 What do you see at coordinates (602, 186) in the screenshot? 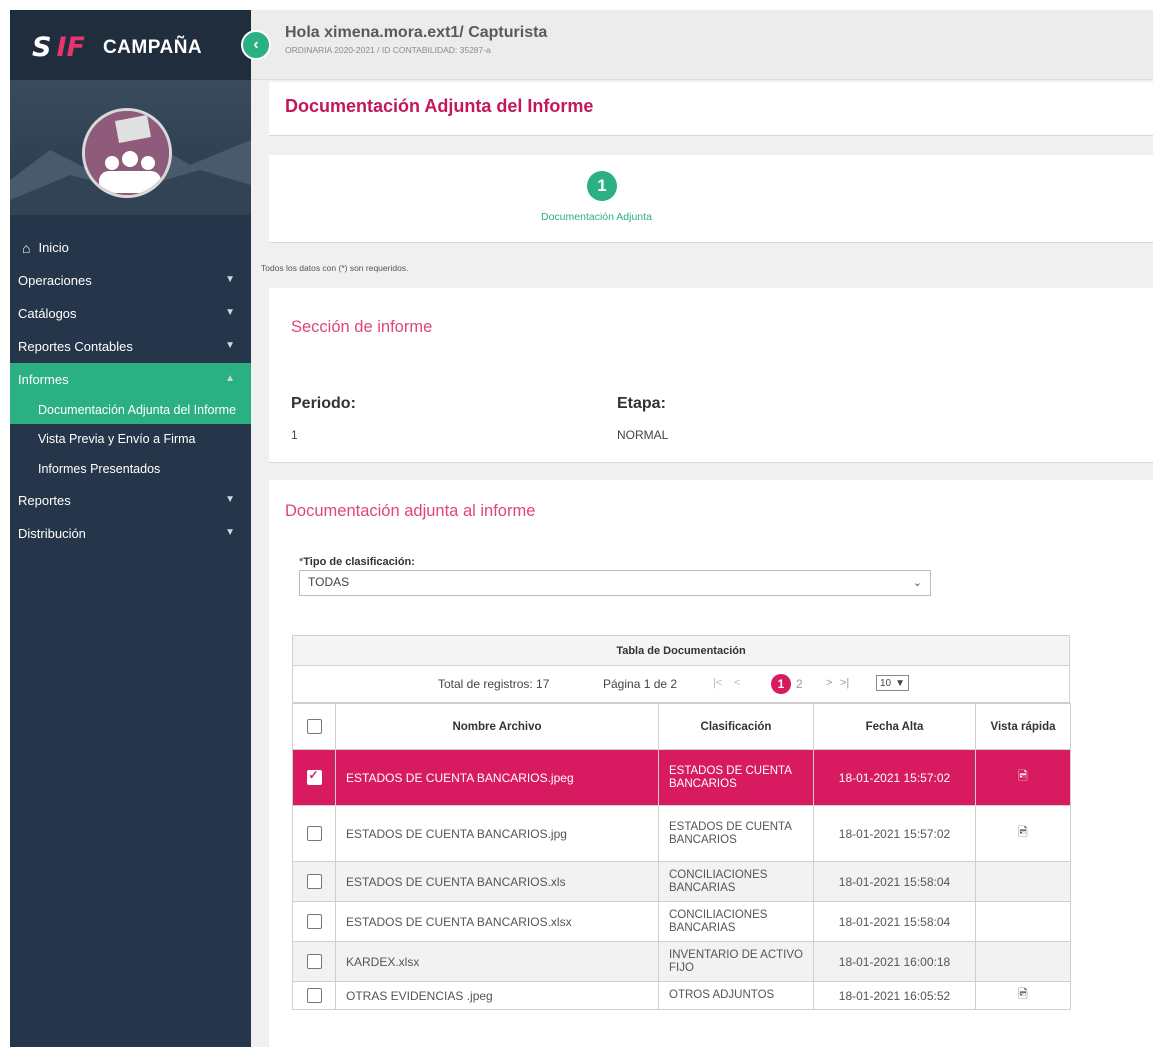
I see `step-number: 1` at bounding box center [602, 186].